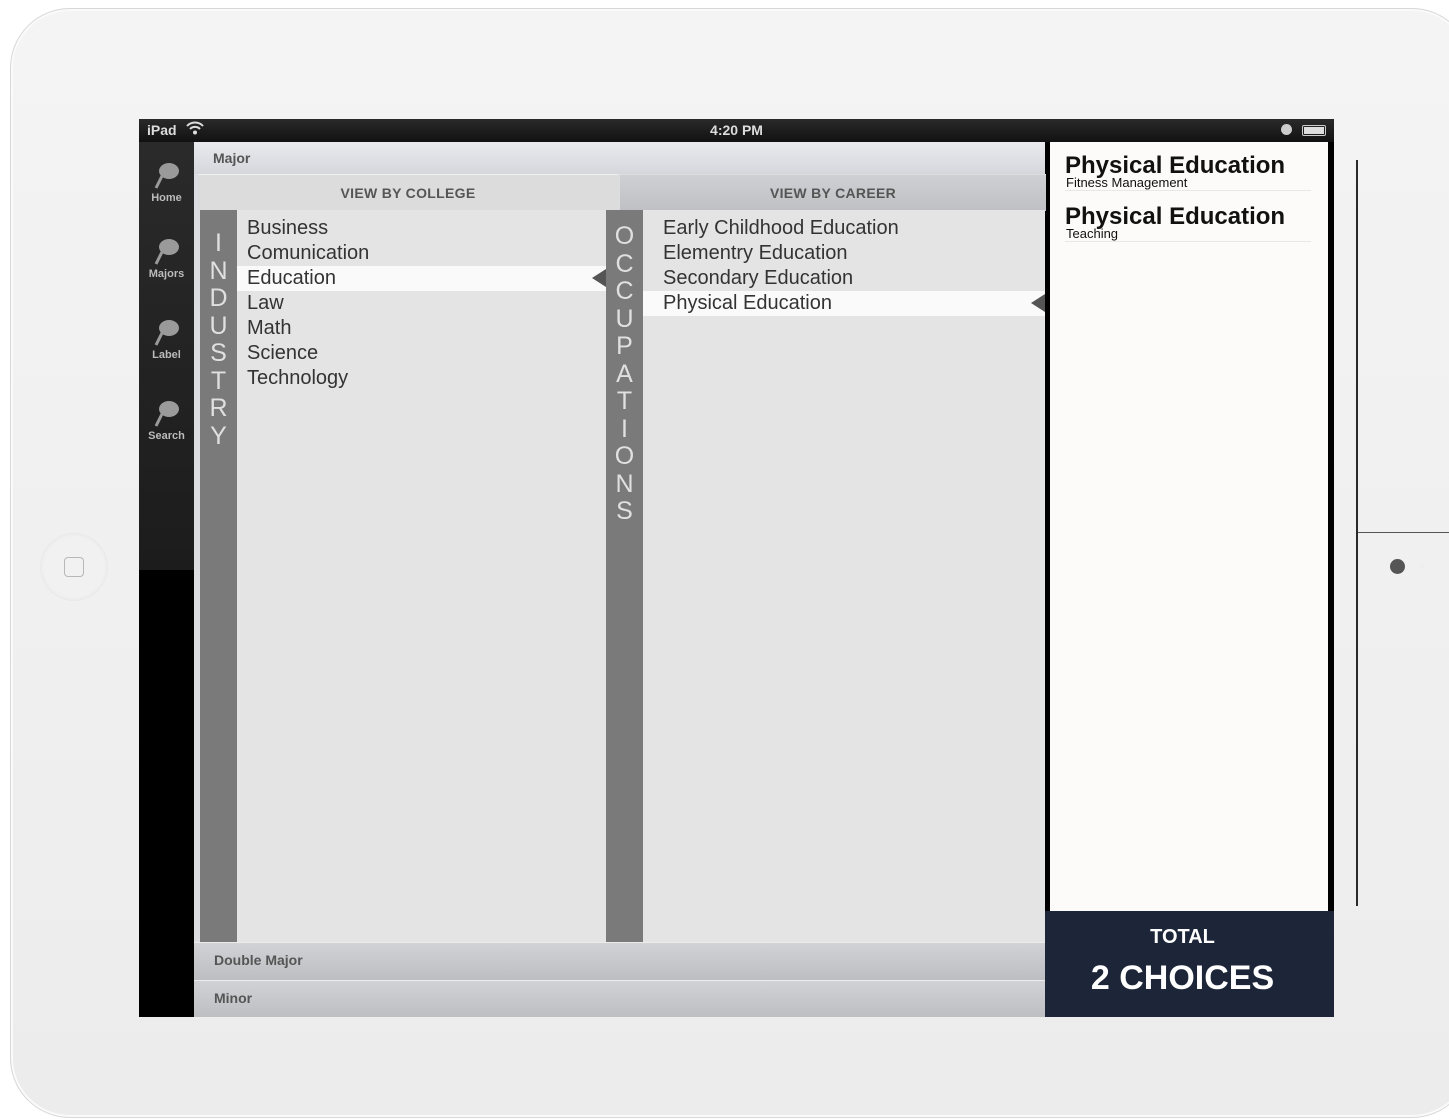 The height and width of the screenshot is (1120, 1449). I want to click on list-item: Elementry Education, so click(844, 253).